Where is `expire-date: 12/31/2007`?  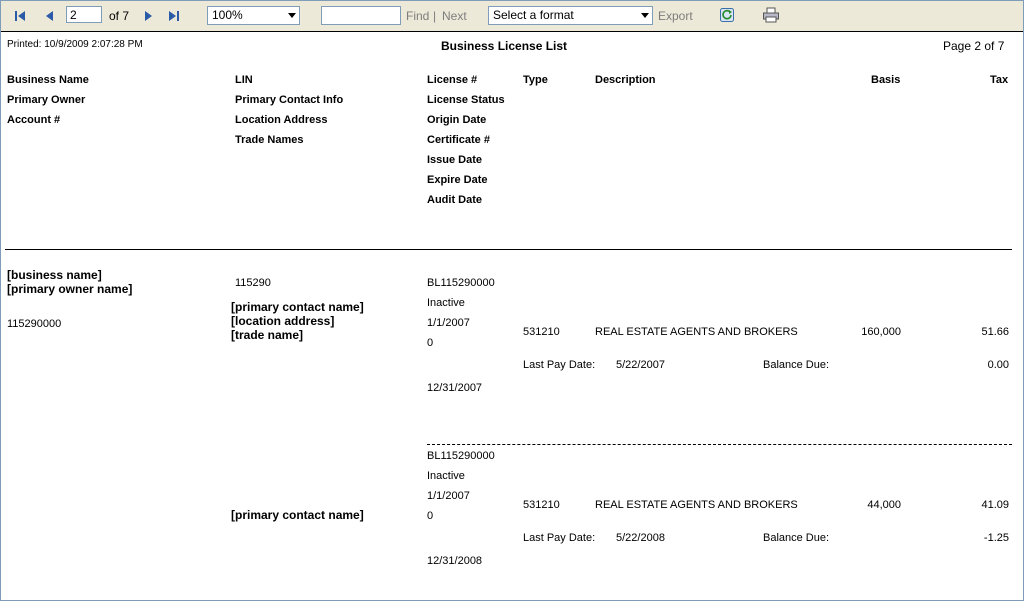 expire-date: 12/31/2007 is located at coordinates (455, 388).